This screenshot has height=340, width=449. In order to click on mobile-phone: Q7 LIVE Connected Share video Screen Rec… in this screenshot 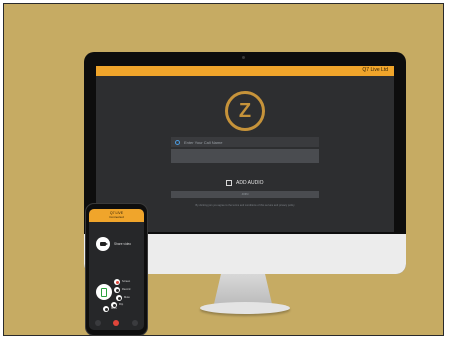, I will do `click(116, 269)`.